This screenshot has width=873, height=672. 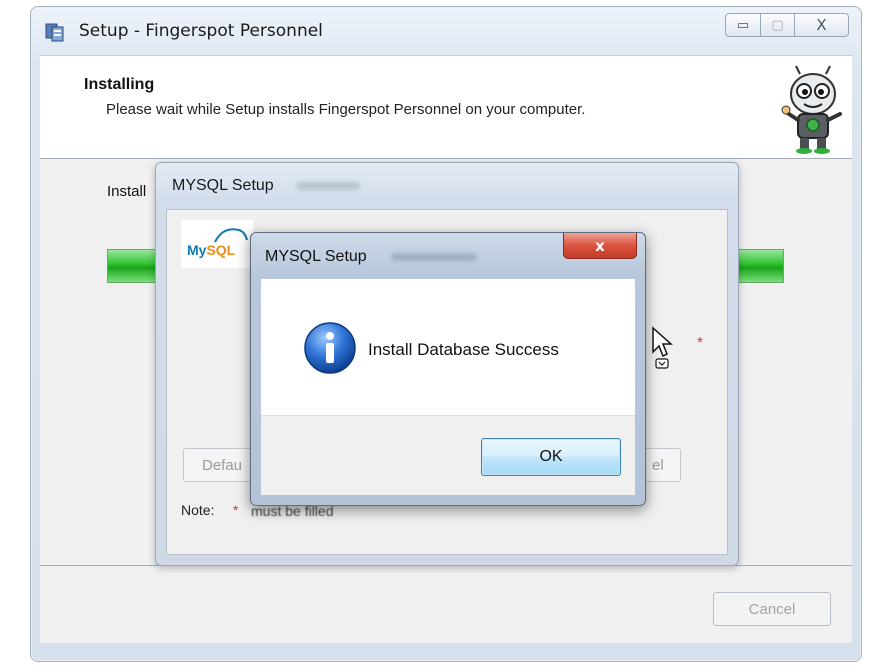 I want to click on caption-buttons: ▭ ▢ X, so click(x=787, y=25).